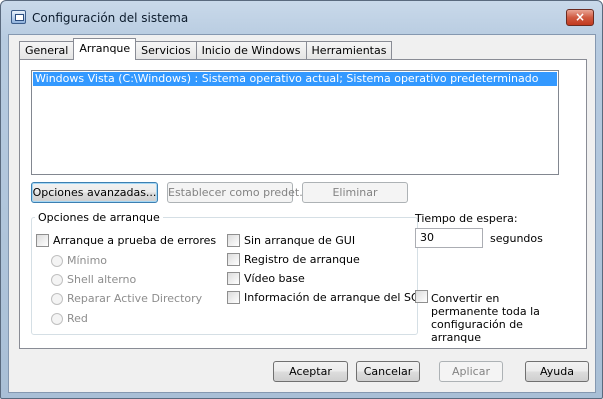 The height and width of the screenshot is (399, 603). I want to click on radio-network: Red, so click(69, 318).